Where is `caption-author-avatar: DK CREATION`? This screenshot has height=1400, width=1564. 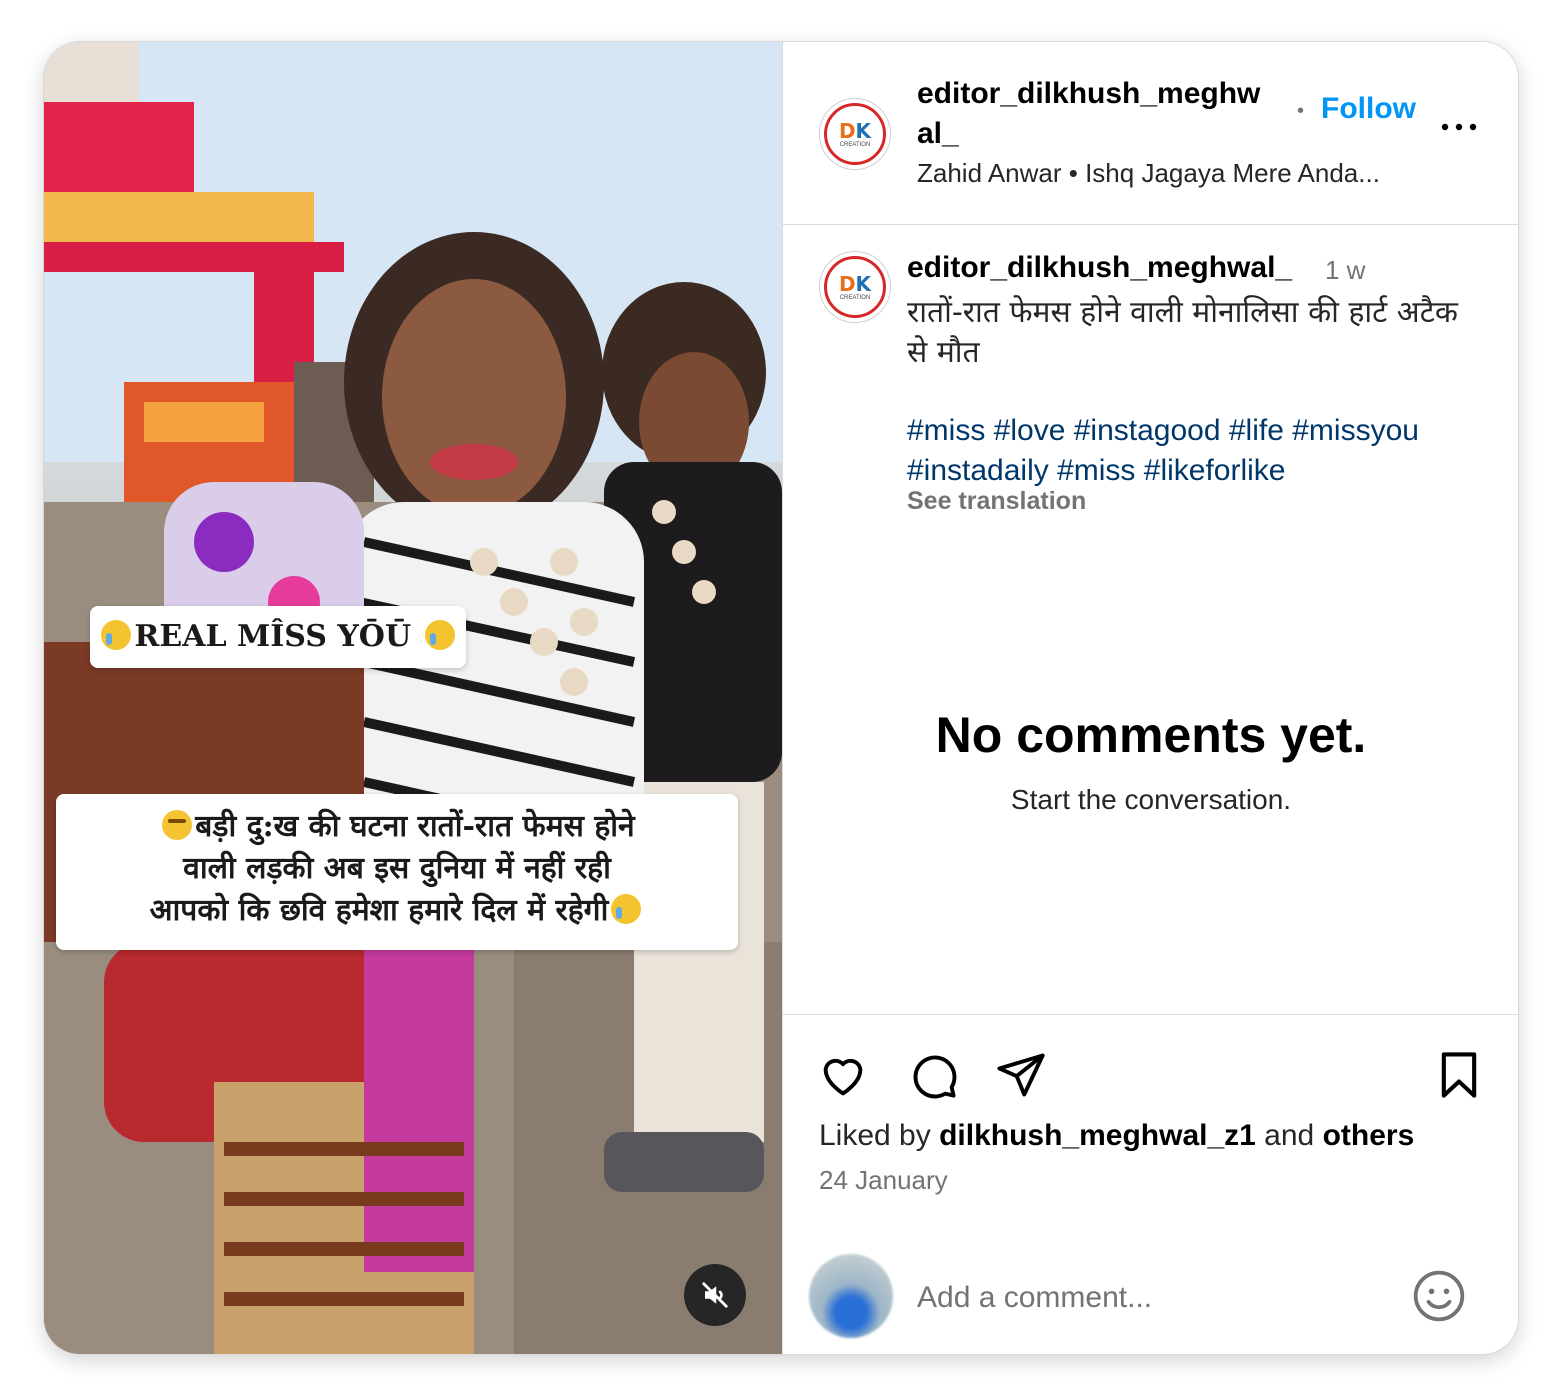 caption-author-avatar: DK CREATION is located at coordinates (855, 287).